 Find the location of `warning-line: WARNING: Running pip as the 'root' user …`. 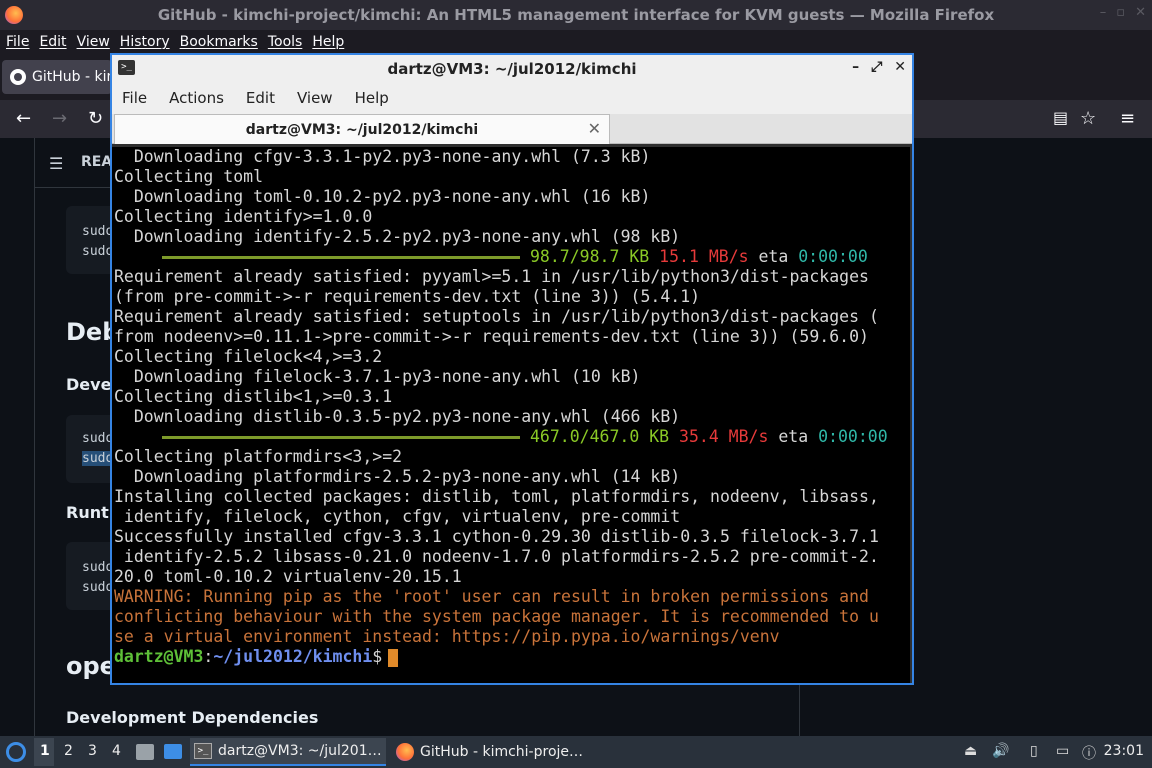

warning-line: WARNING: Running pip as the 'root' user … is located at coordinates (491, 596).